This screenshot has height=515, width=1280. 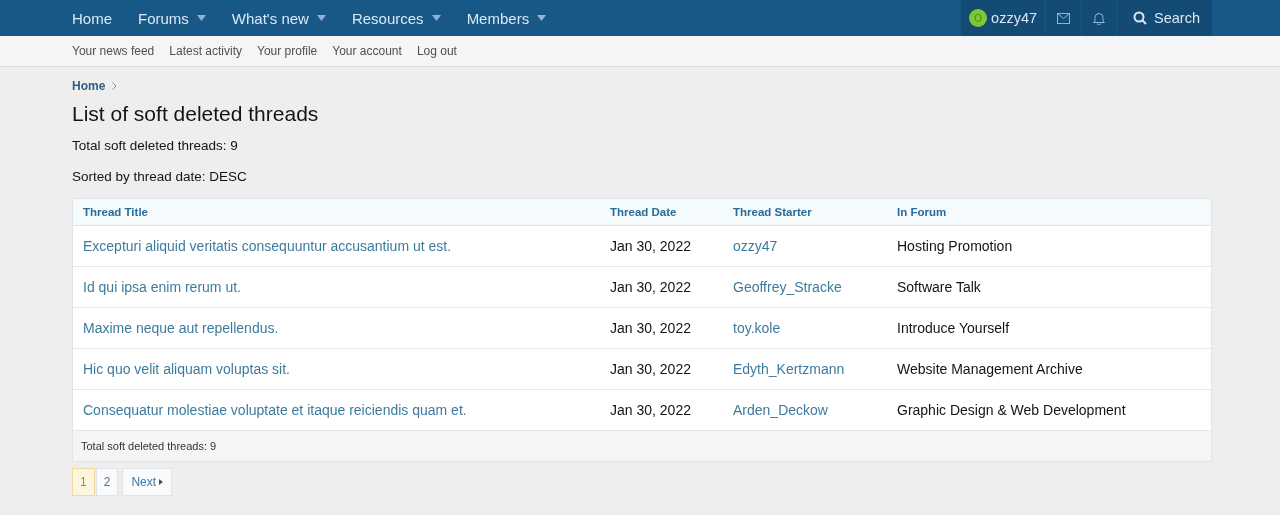 What do you see at coordinates (89, 86) in the screenshot?
I see `breadcrumb-link: Home` at bounding box center [89, 86].